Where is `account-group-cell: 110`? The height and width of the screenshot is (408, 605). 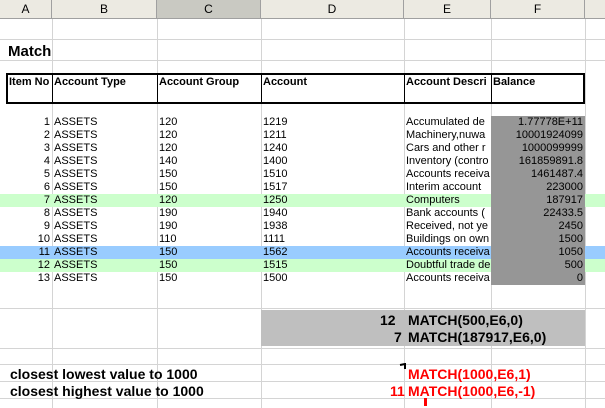 account-group-cell: 110 is located at coordinates (209, 239).